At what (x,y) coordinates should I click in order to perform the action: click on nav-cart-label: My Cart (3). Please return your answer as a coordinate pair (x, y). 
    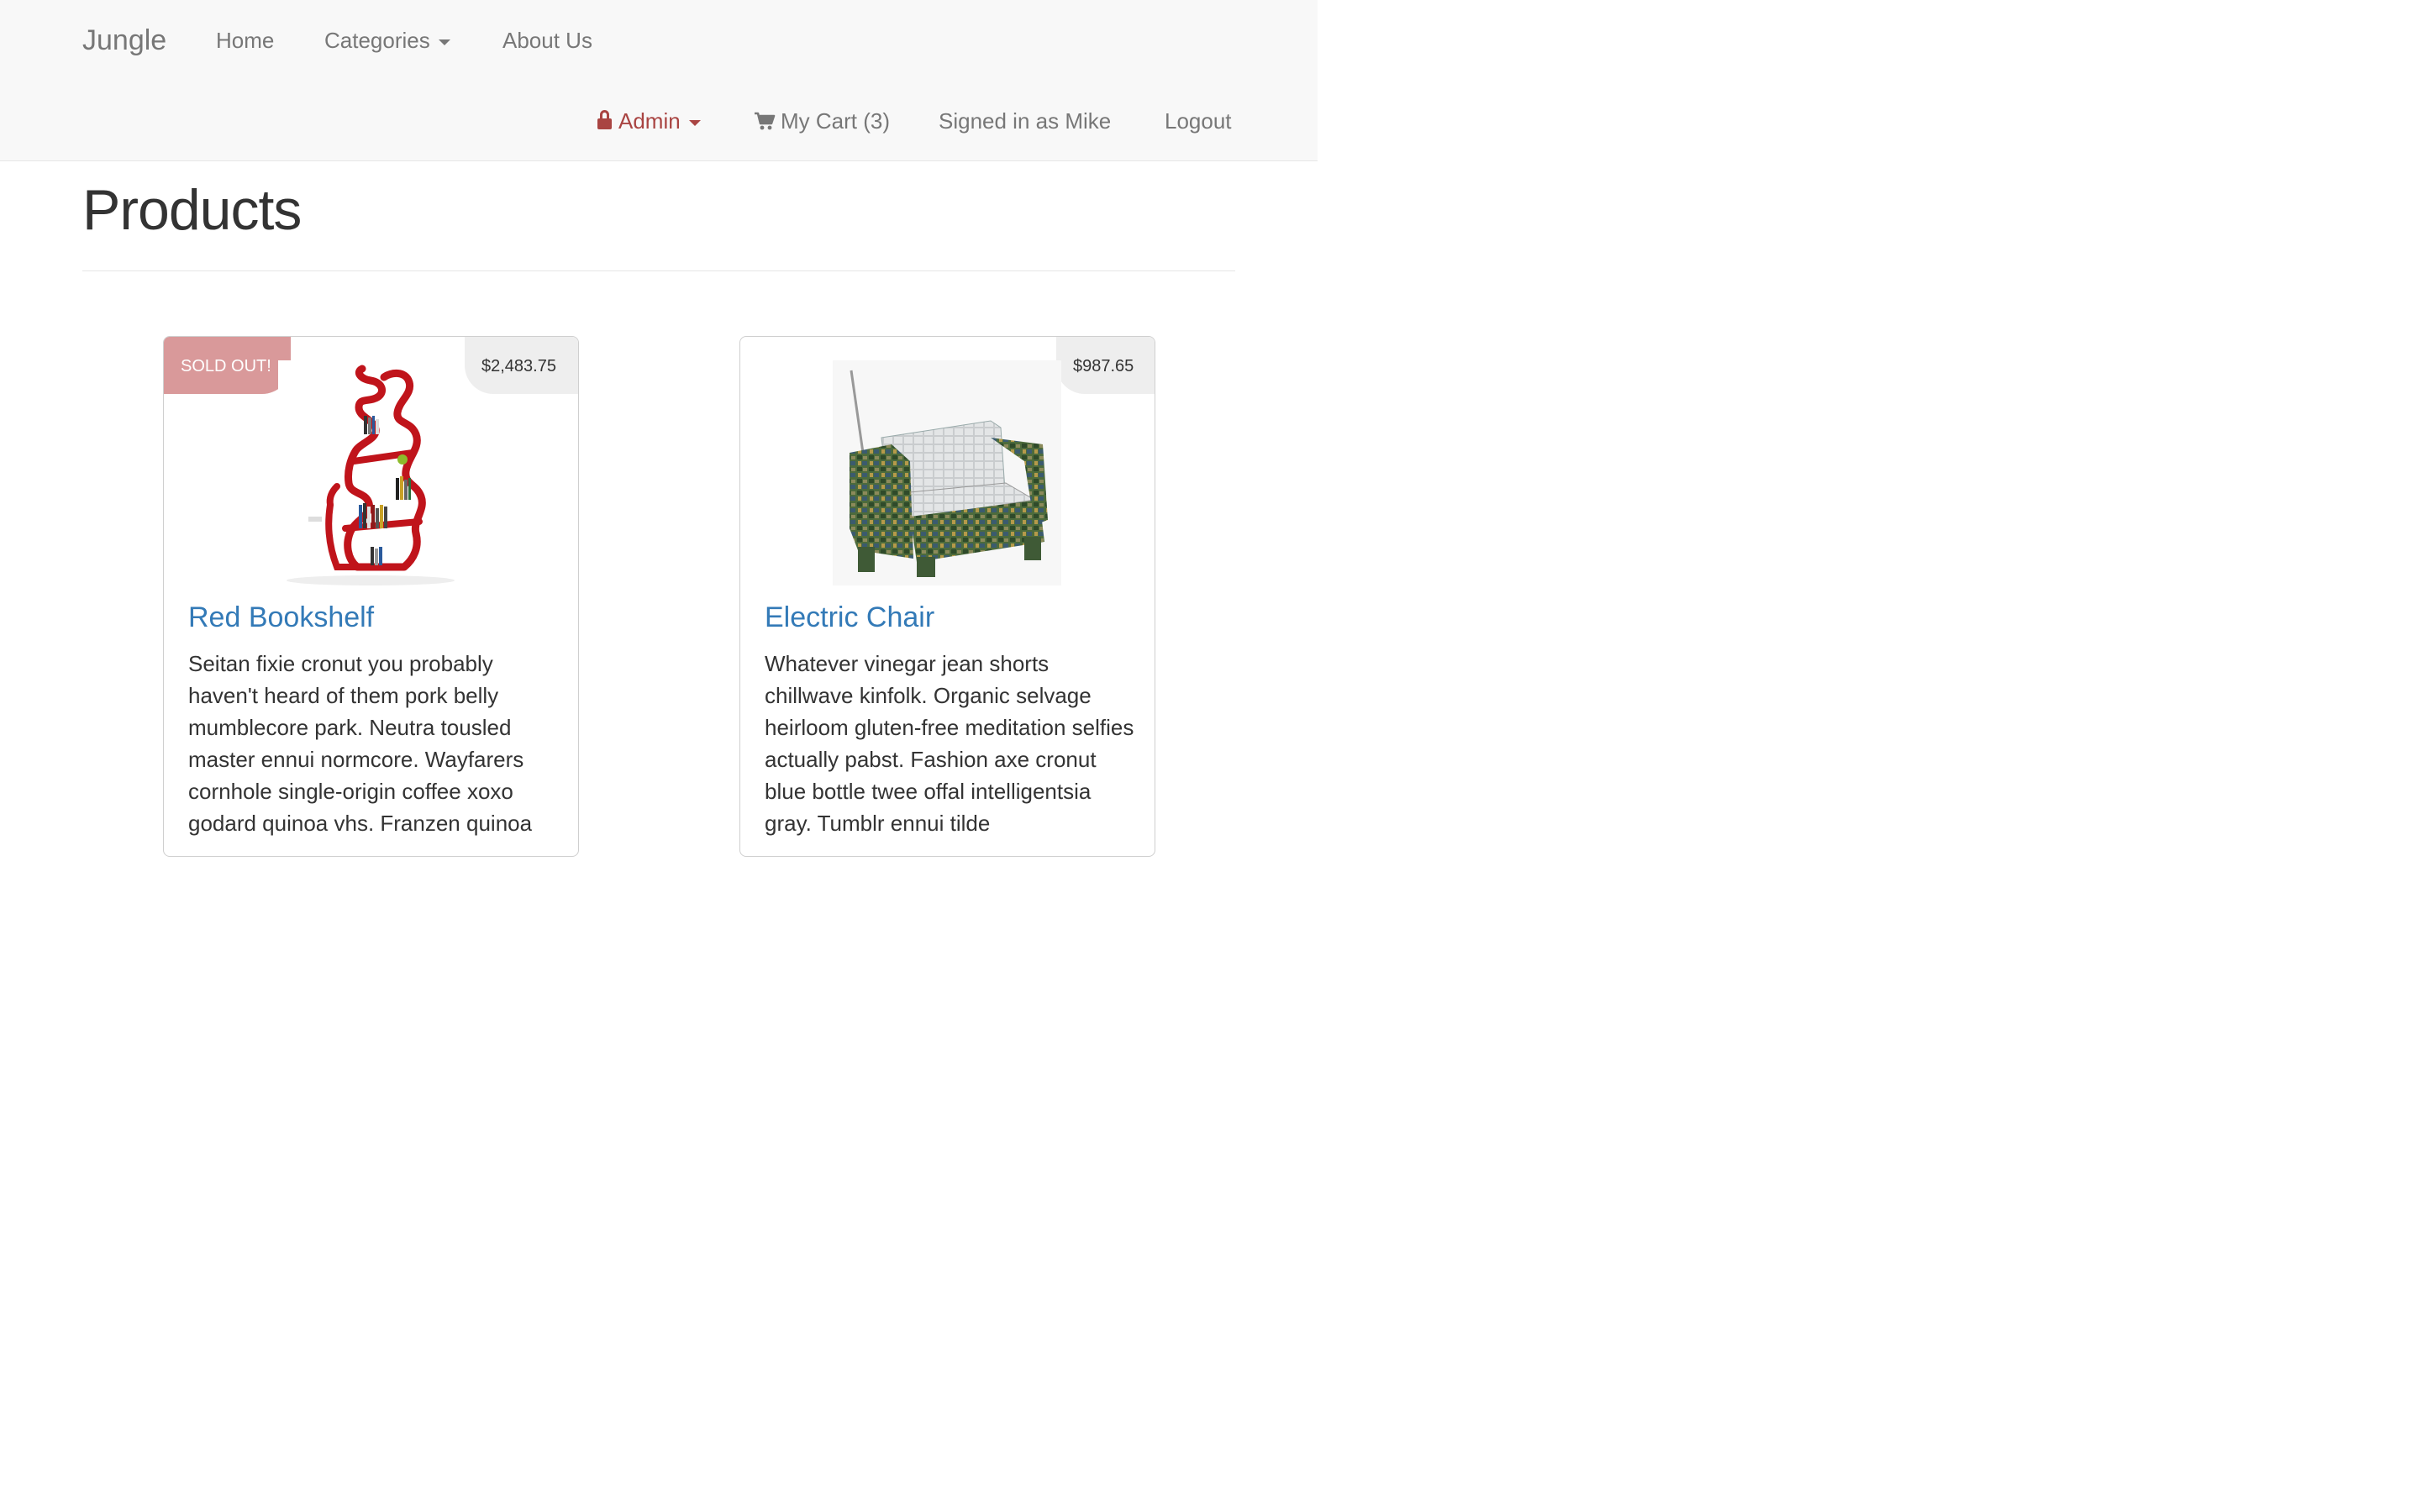
    Looking at the image, I should click on (835, 121).